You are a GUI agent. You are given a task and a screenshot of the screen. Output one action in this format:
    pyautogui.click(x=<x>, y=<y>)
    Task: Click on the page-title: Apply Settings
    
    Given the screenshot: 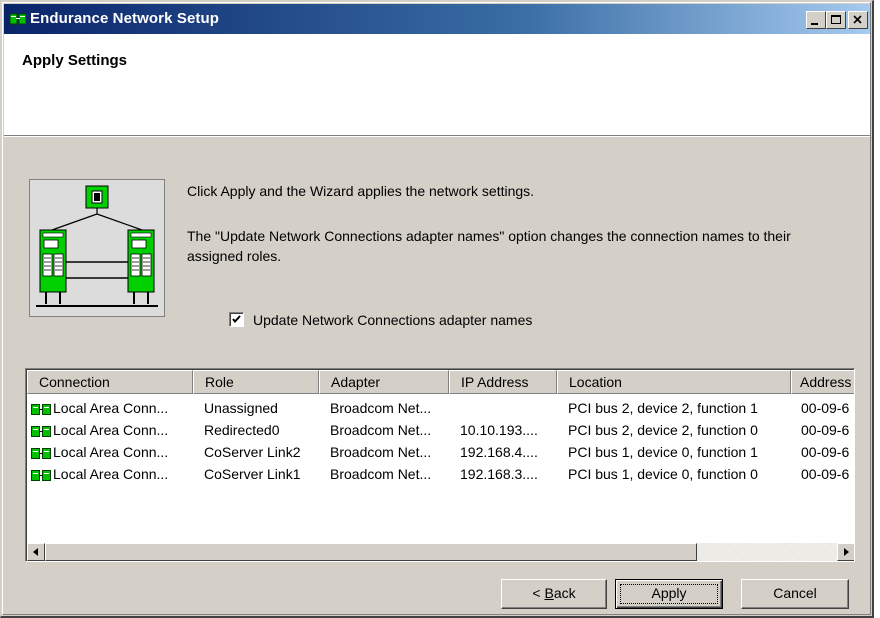 What is the action you would take?
    pyautogui.click(x=75, y=60)
    